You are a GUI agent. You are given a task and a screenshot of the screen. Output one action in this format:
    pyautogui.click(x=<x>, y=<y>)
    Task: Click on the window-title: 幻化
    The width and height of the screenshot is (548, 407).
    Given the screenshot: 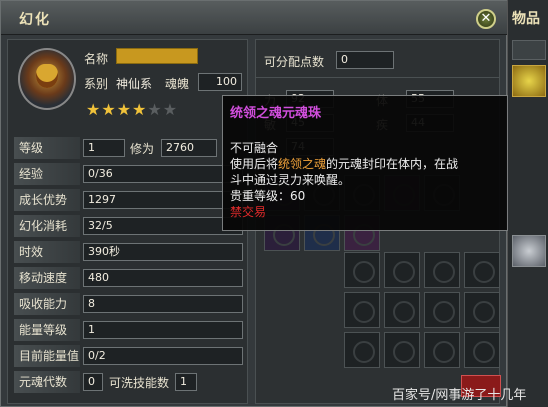 What is the action you would take?
    pyautogui.click(x=35, y=20)
    